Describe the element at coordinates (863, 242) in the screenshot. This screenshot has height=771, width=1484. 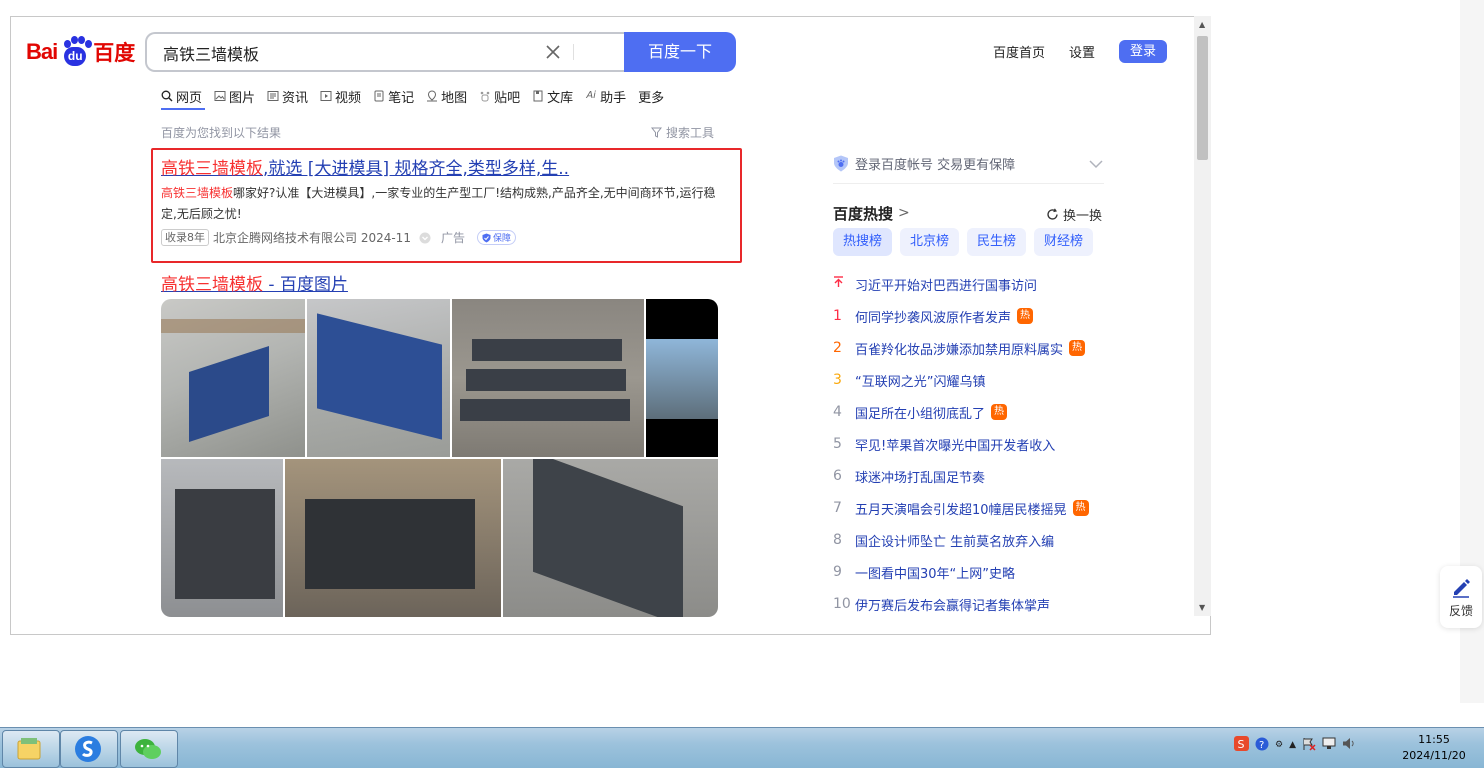
I see `hot-tab-hotsearch: 热搜榜` at that location.